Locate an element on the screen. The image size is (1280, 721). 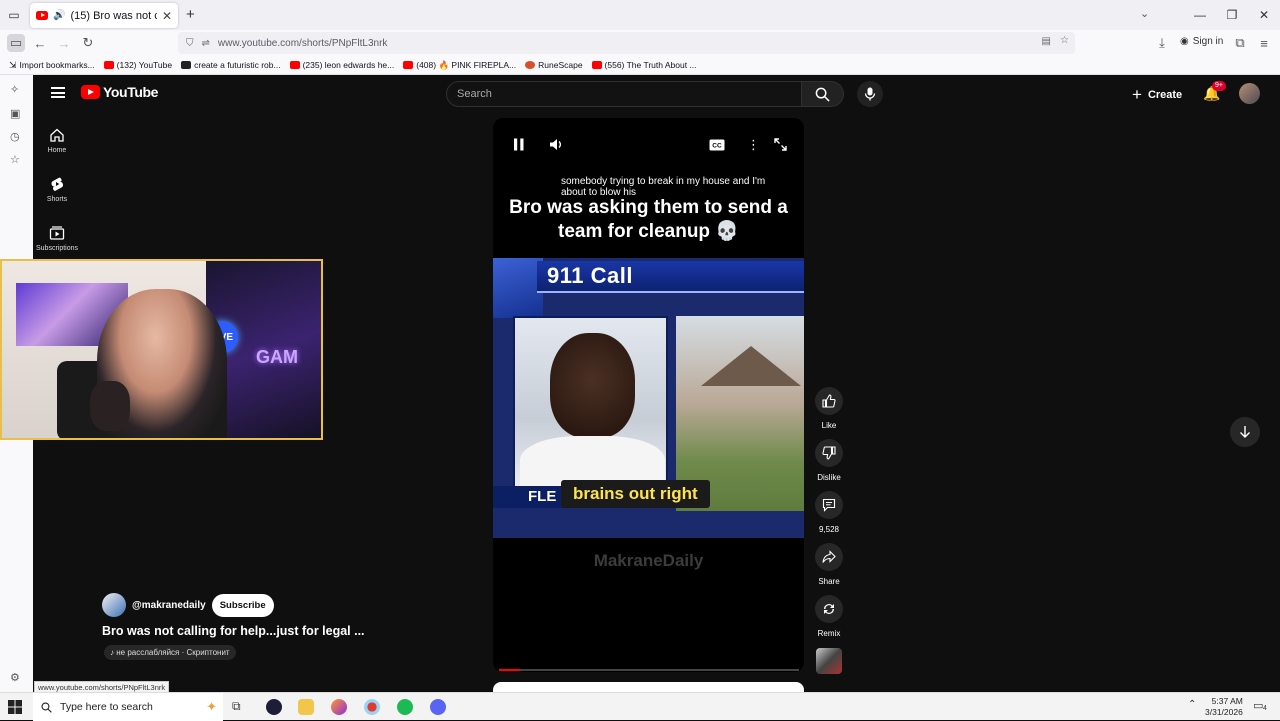
create-button: + Create is located at coordinates (1157, 95).